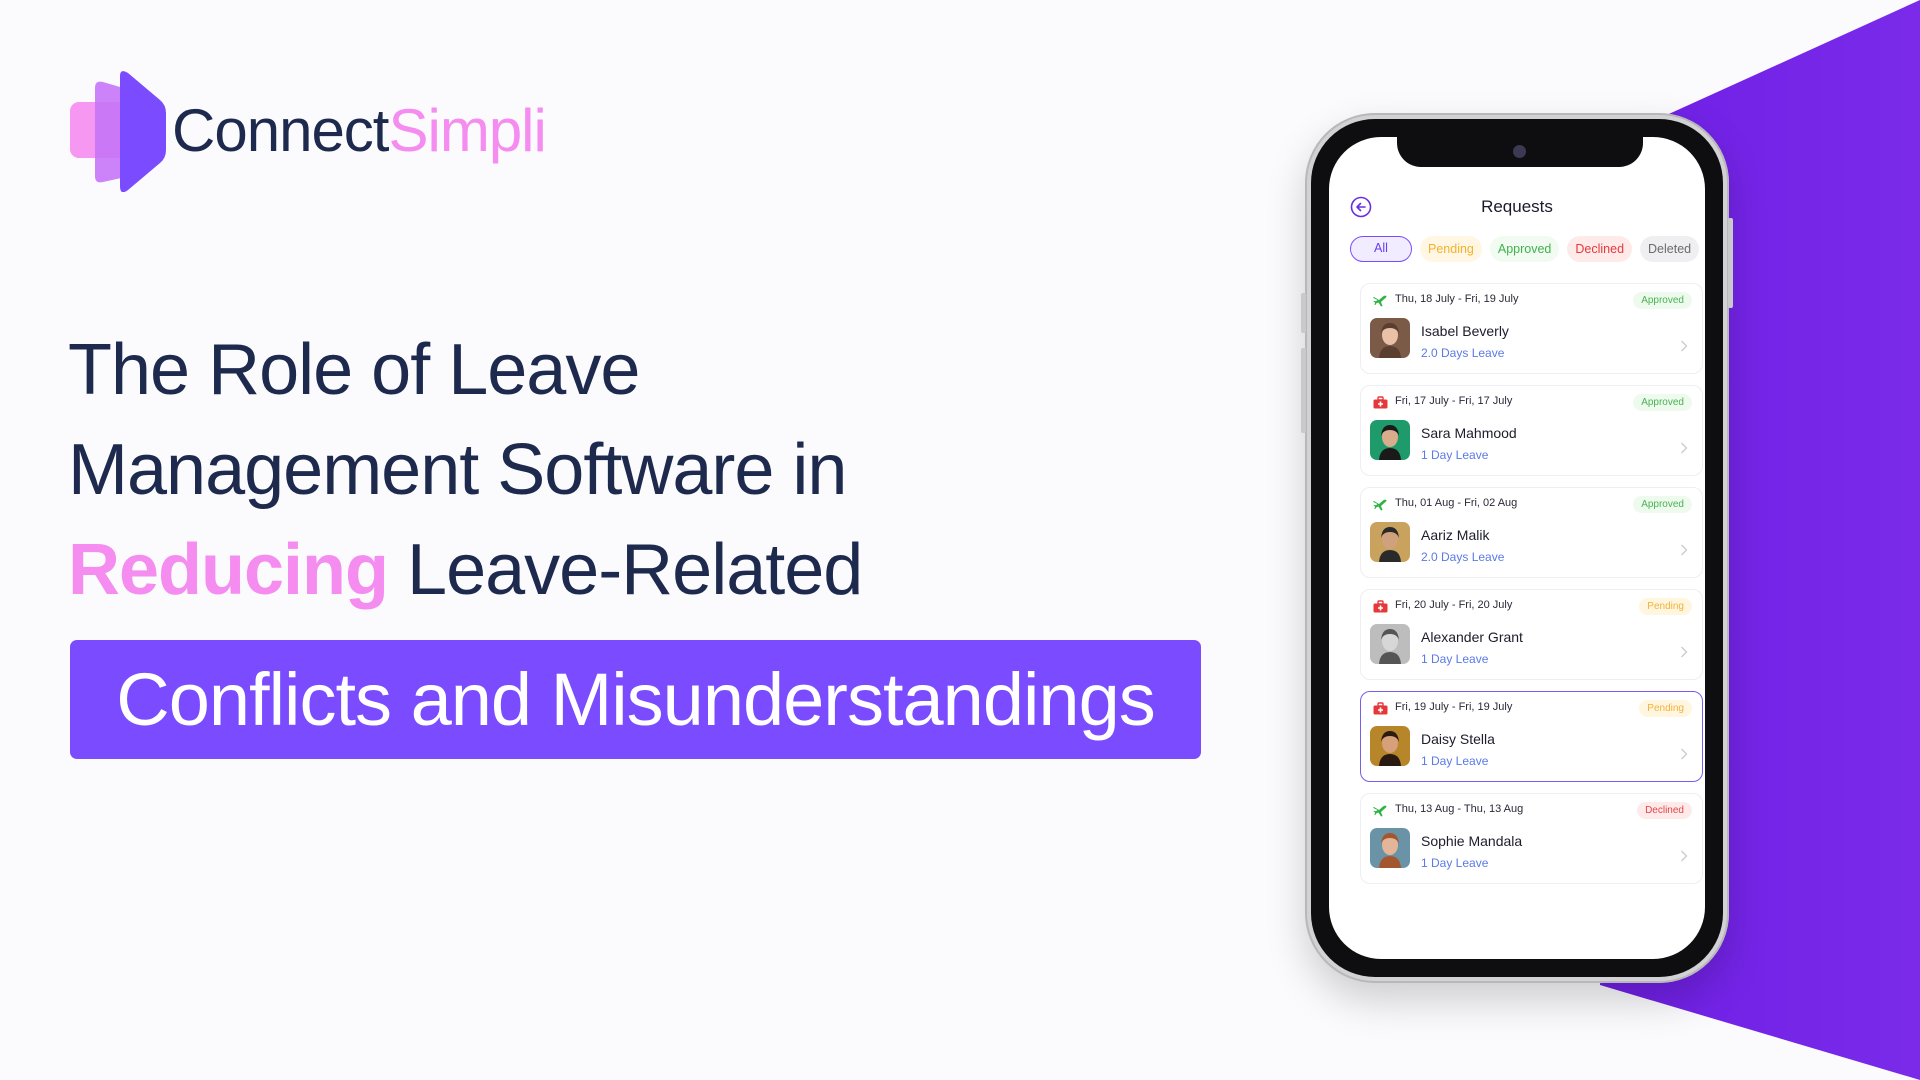 This screenshot has width=1920, height=1080. Describe the element at coordinates (1455, 535) in the screenshot. I see `employee-name: Aariz Malik` at that location.